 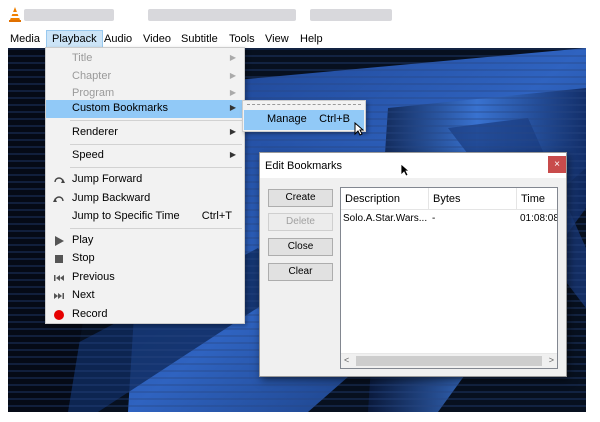 I want to click on vlc-cone-icon, so click(x=15, y=14).